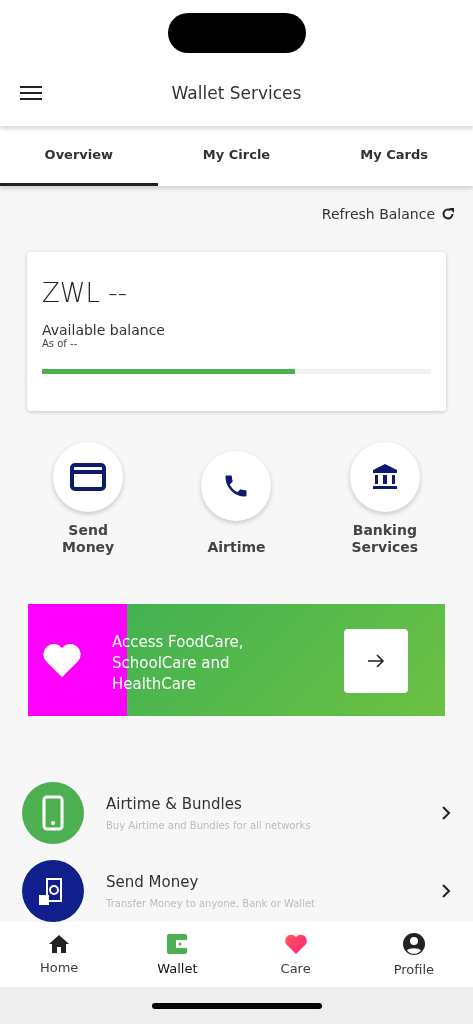 This screenshot has width=473, height=1024. I want to click on service-title: Send Money, so click(273, 882).